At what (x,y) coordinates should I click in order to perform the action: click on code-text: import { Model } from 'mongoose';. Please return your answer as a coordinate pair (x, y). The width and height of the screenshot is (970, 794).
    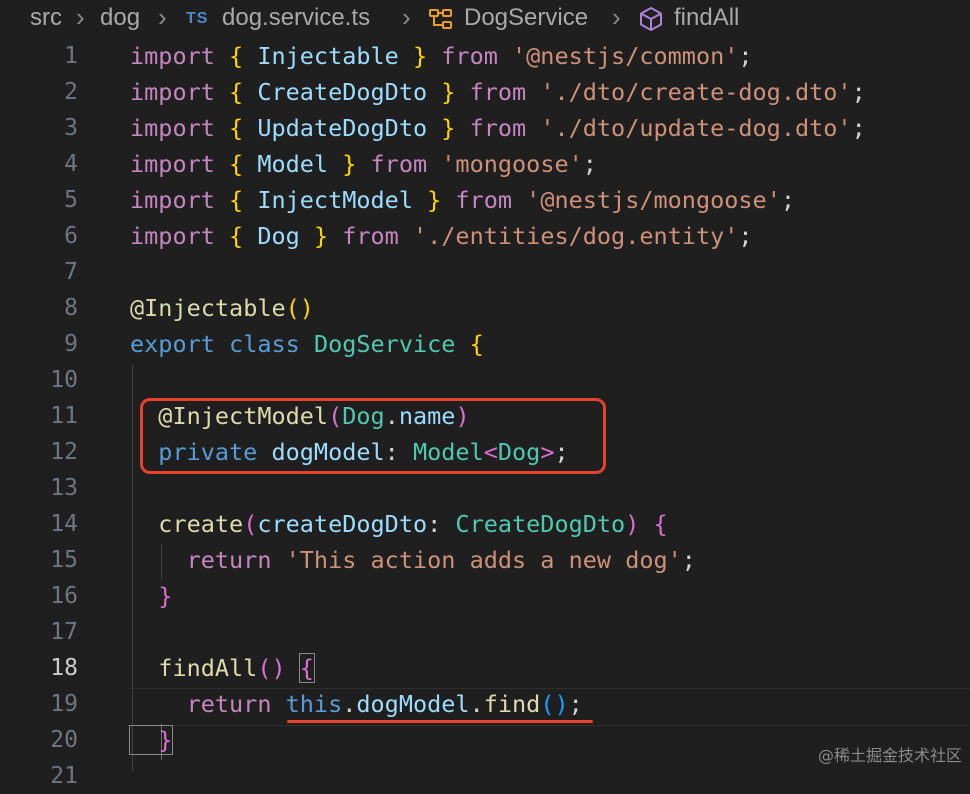
    Looking at the image, I should click on (363, 164).